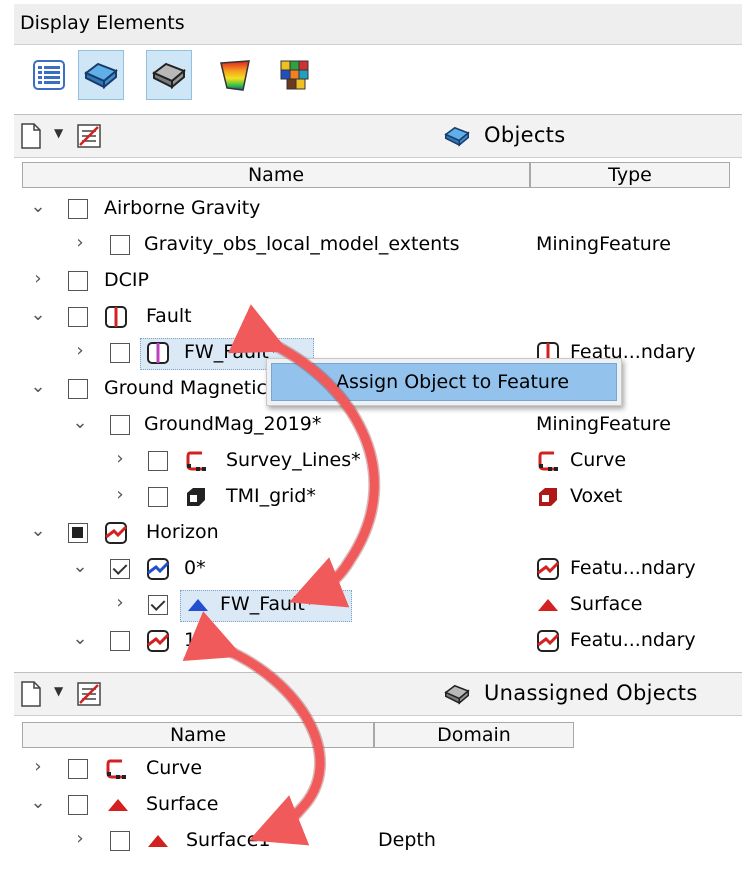  I want to click on object-grey-icon, so click(169, 76).